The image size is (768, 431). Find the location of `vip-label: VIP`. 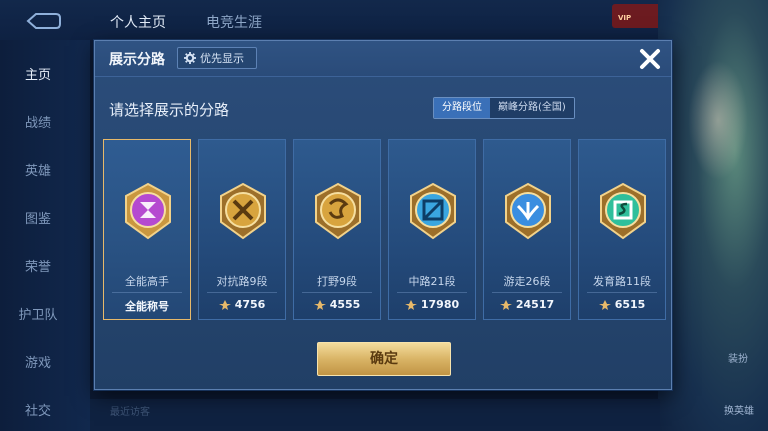

vip-label: VIP is located at coordinates (625, 18).